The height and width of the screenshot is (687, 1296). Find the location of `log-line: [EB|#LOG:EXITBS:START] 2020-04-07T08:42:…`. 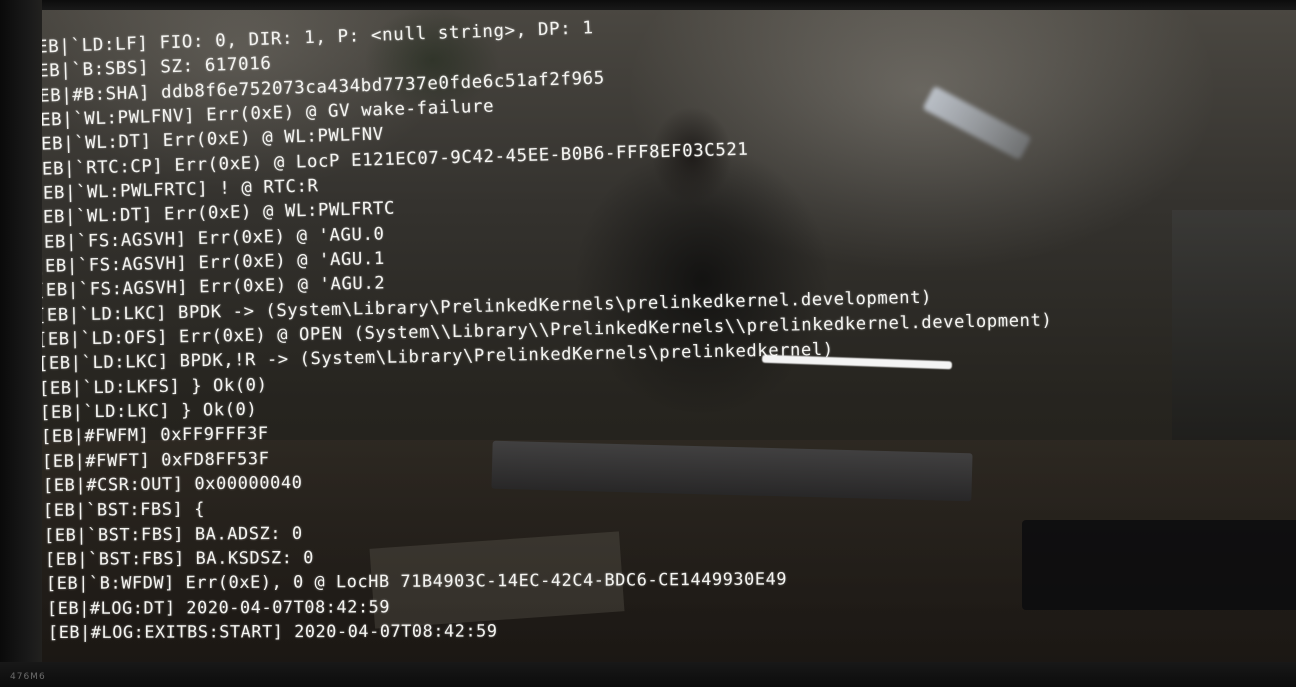

log-line: [EB|#LOG:EXITBS:START] 2020-04-07T08:42:… is located at coordinates (272, 631).